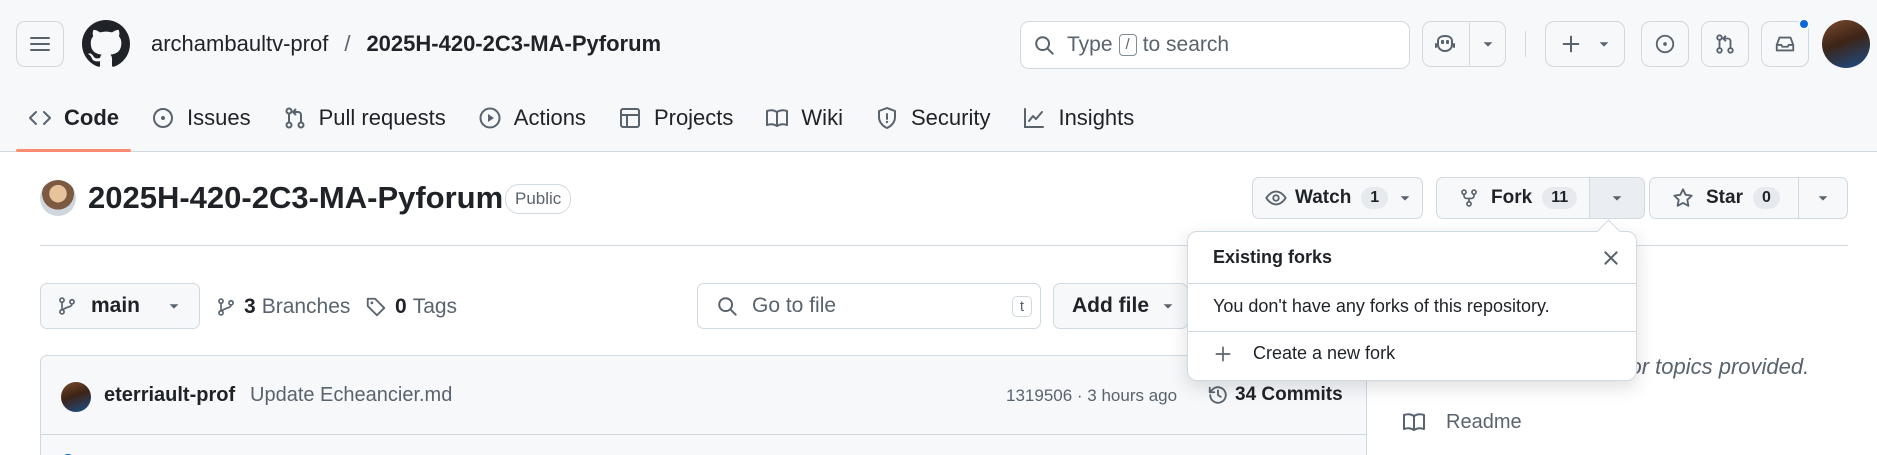 Image resolution: width=1877 pixels, height=455 pixels. I want to click on table-icon, so click(636, 118).